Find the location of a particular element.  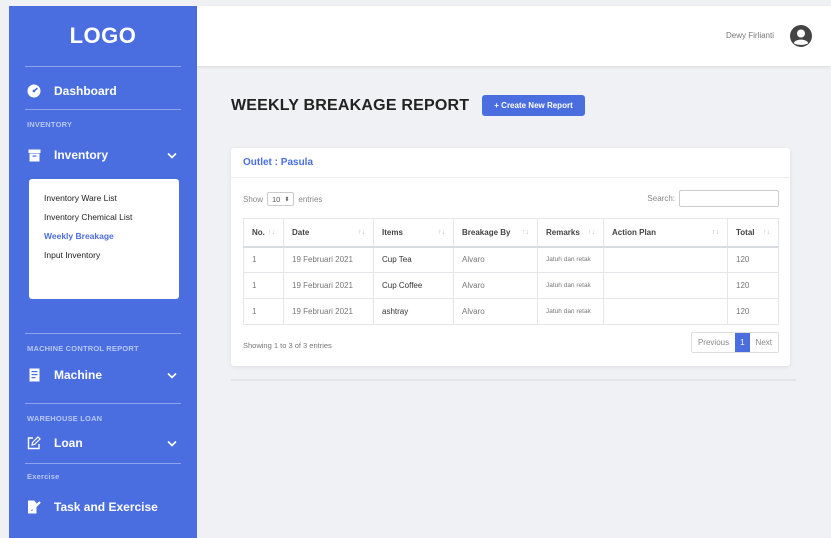

sidebar-item-machine: Machine is located at coordinates (103, 375).